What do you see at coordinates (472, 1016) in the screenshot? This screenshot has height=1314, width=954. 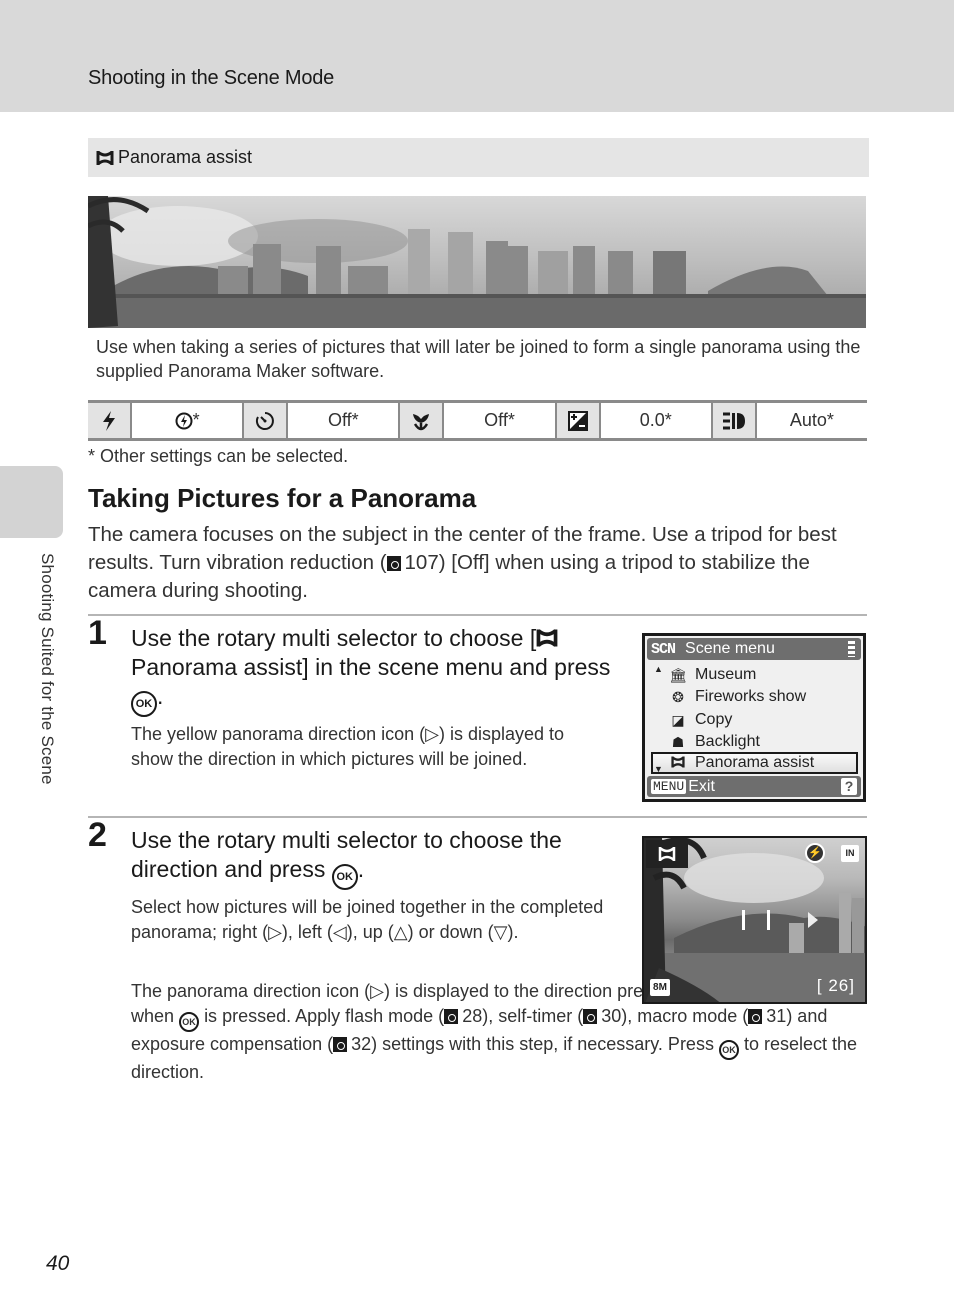 I see `flash-page-ref: 28` at bounding box center [472, 1016].